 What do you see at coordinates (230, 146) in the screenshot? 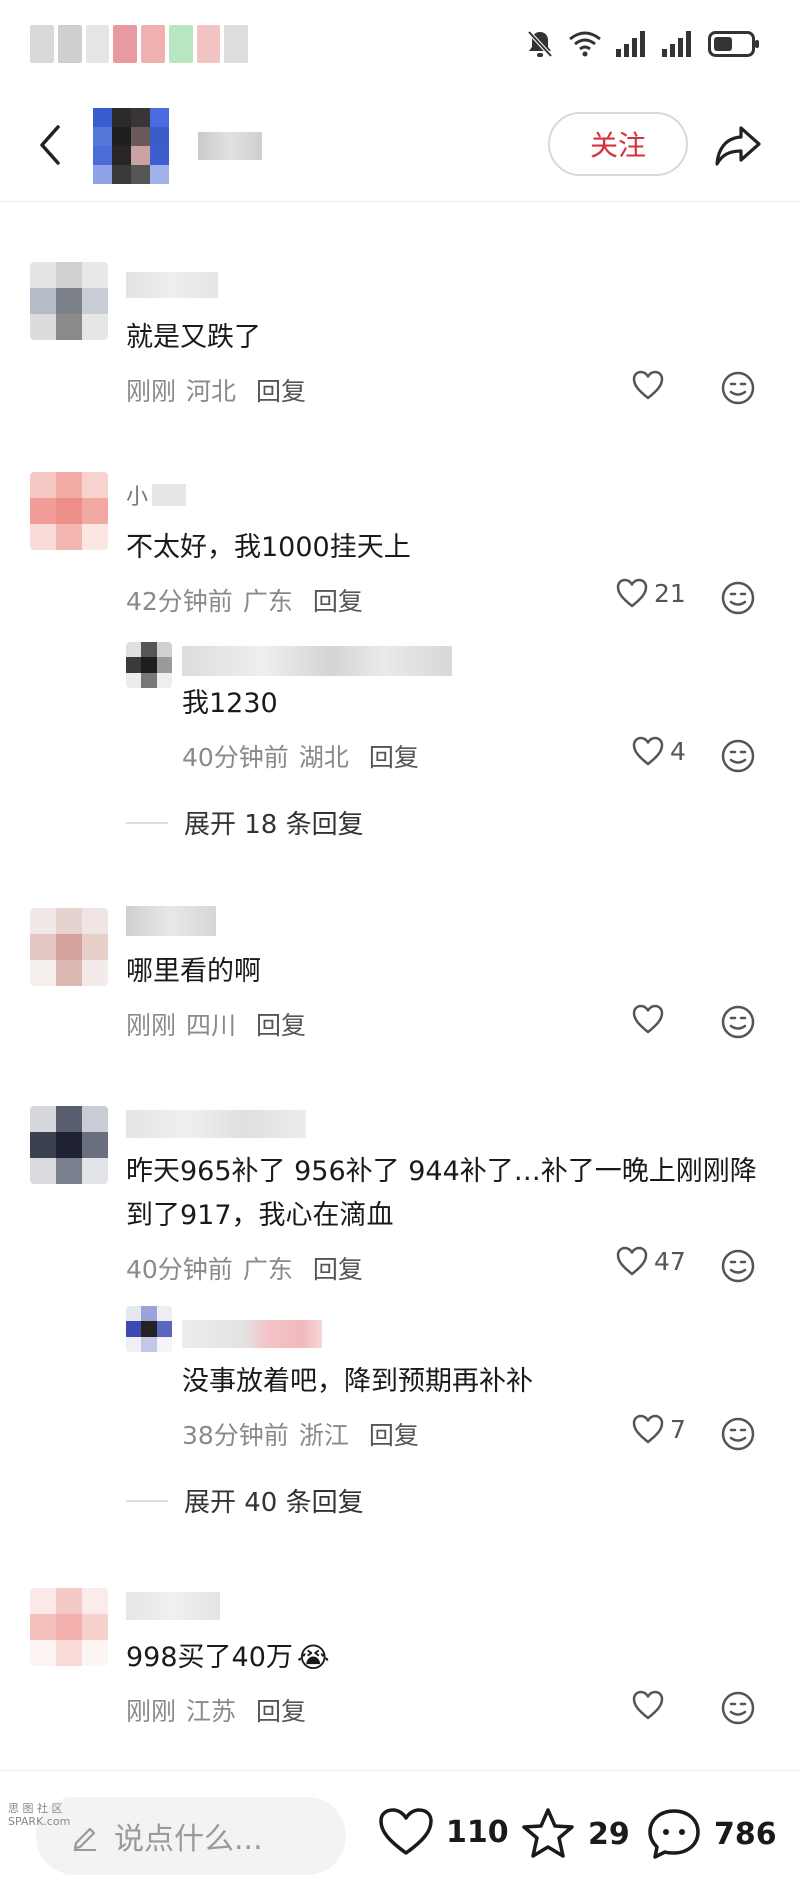
I see `author-name-blurred` at bounding box center [230, 146].